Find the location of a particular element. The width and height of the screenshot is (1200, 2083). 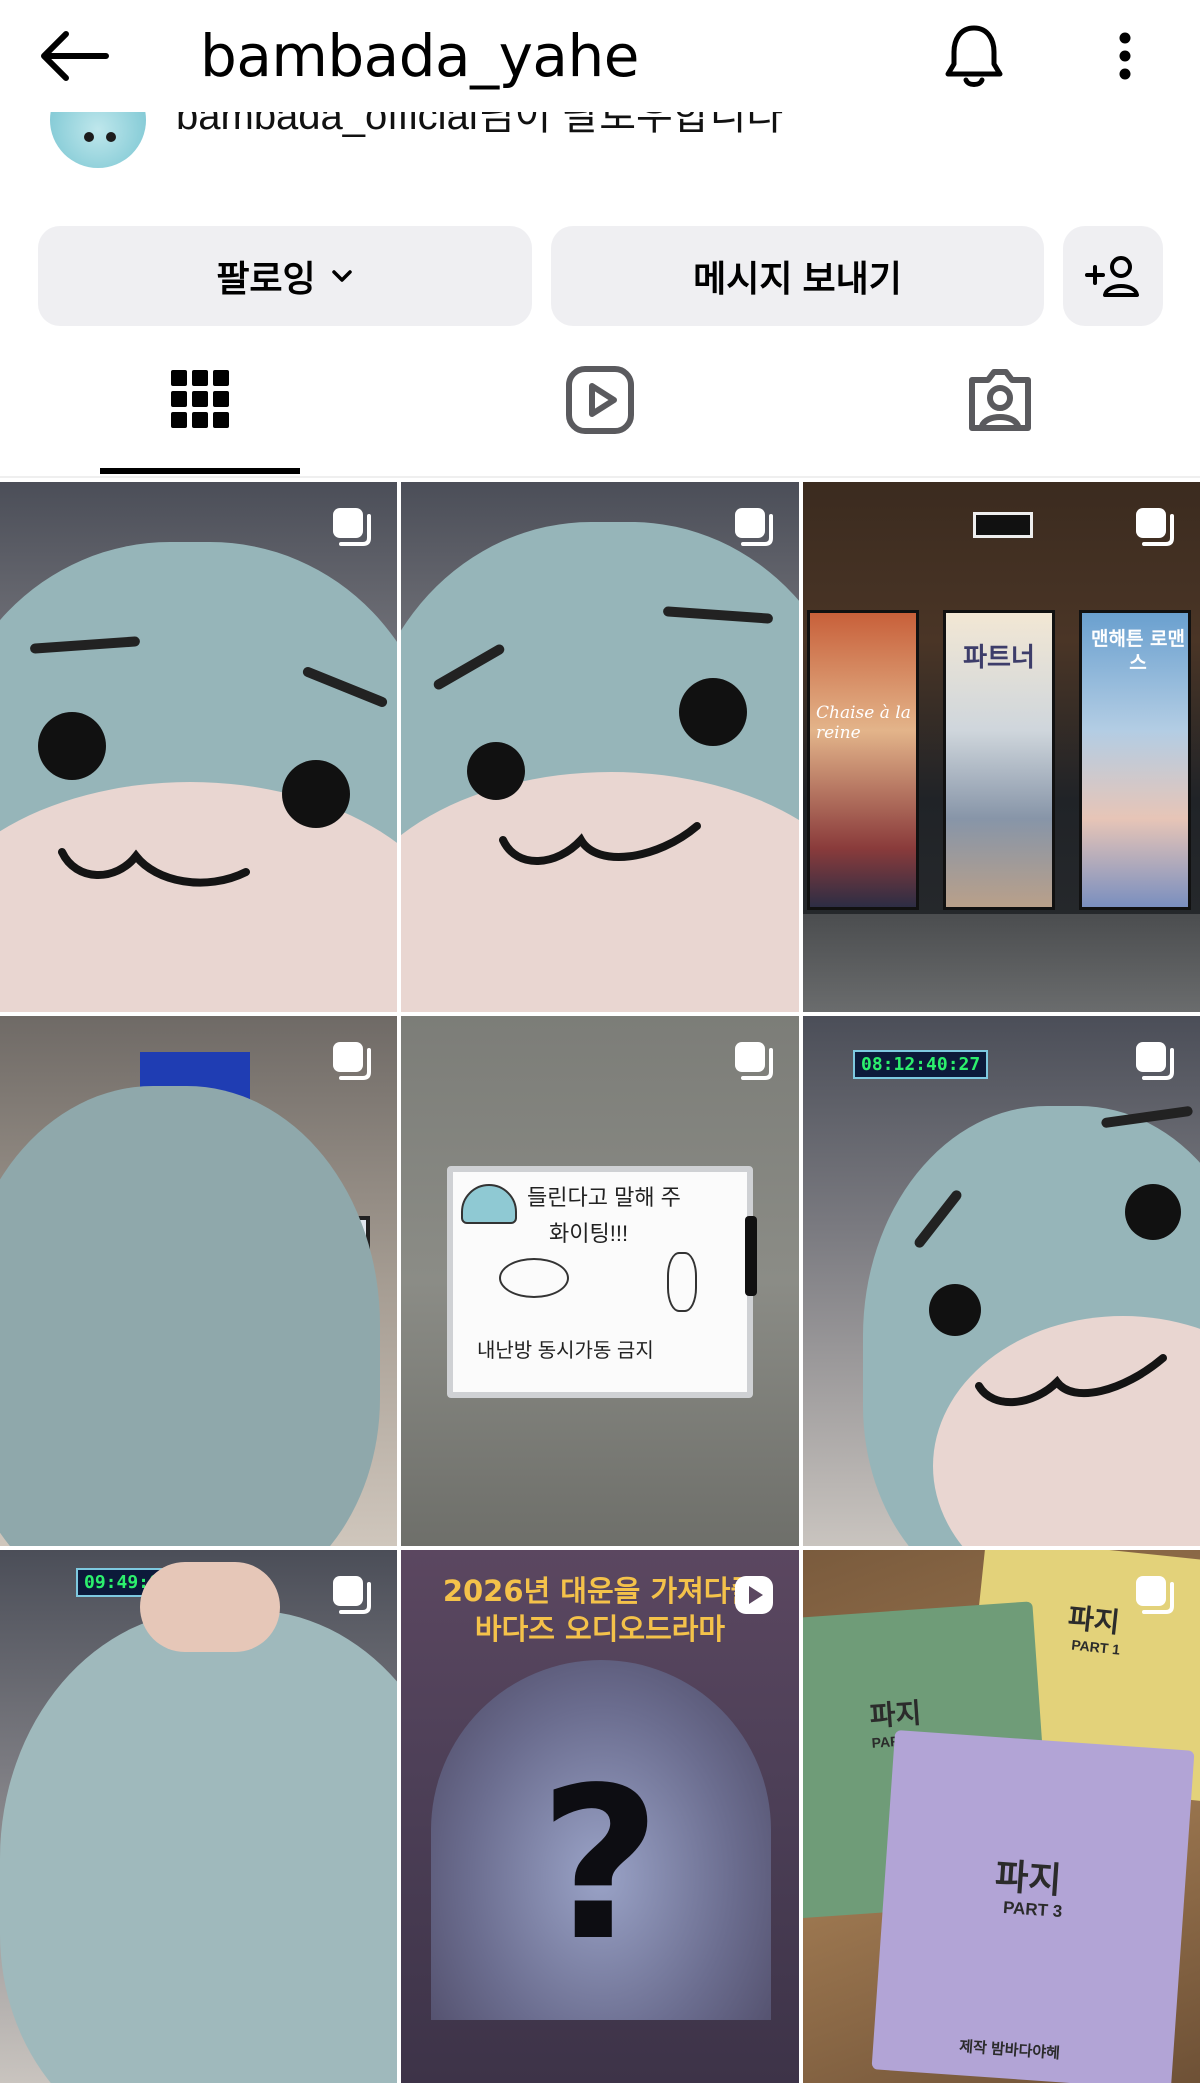

following-button: 팔로잉 is located at coordinates (285, 276).